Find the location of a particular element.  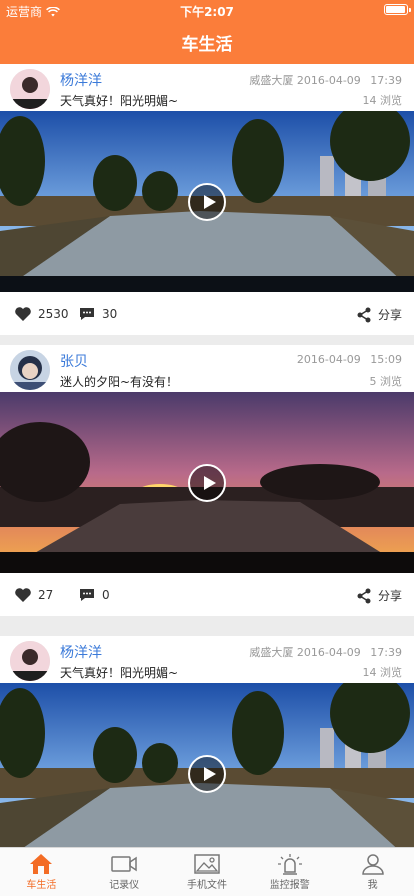

post-time: 15:09 is located at coordinates (386, 359).